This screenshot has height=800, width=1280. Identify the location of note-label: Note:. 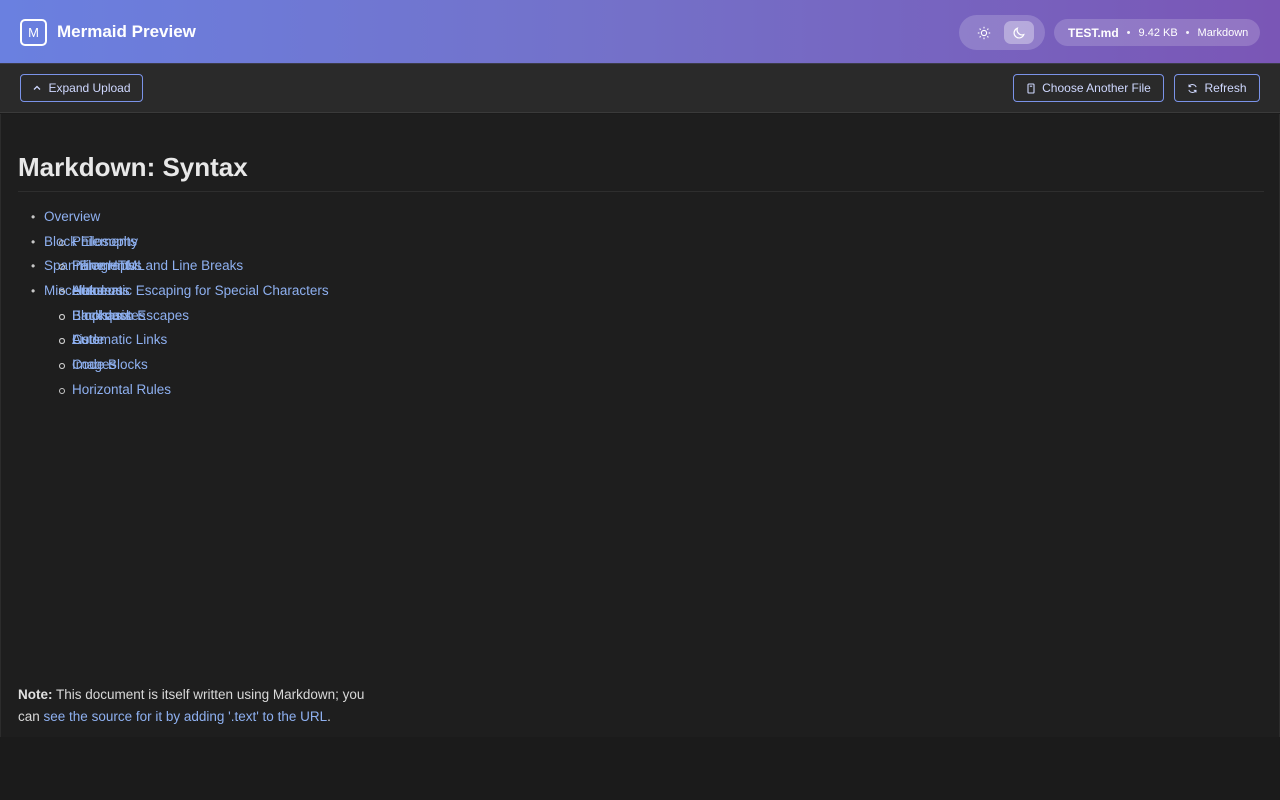
(35, 694).